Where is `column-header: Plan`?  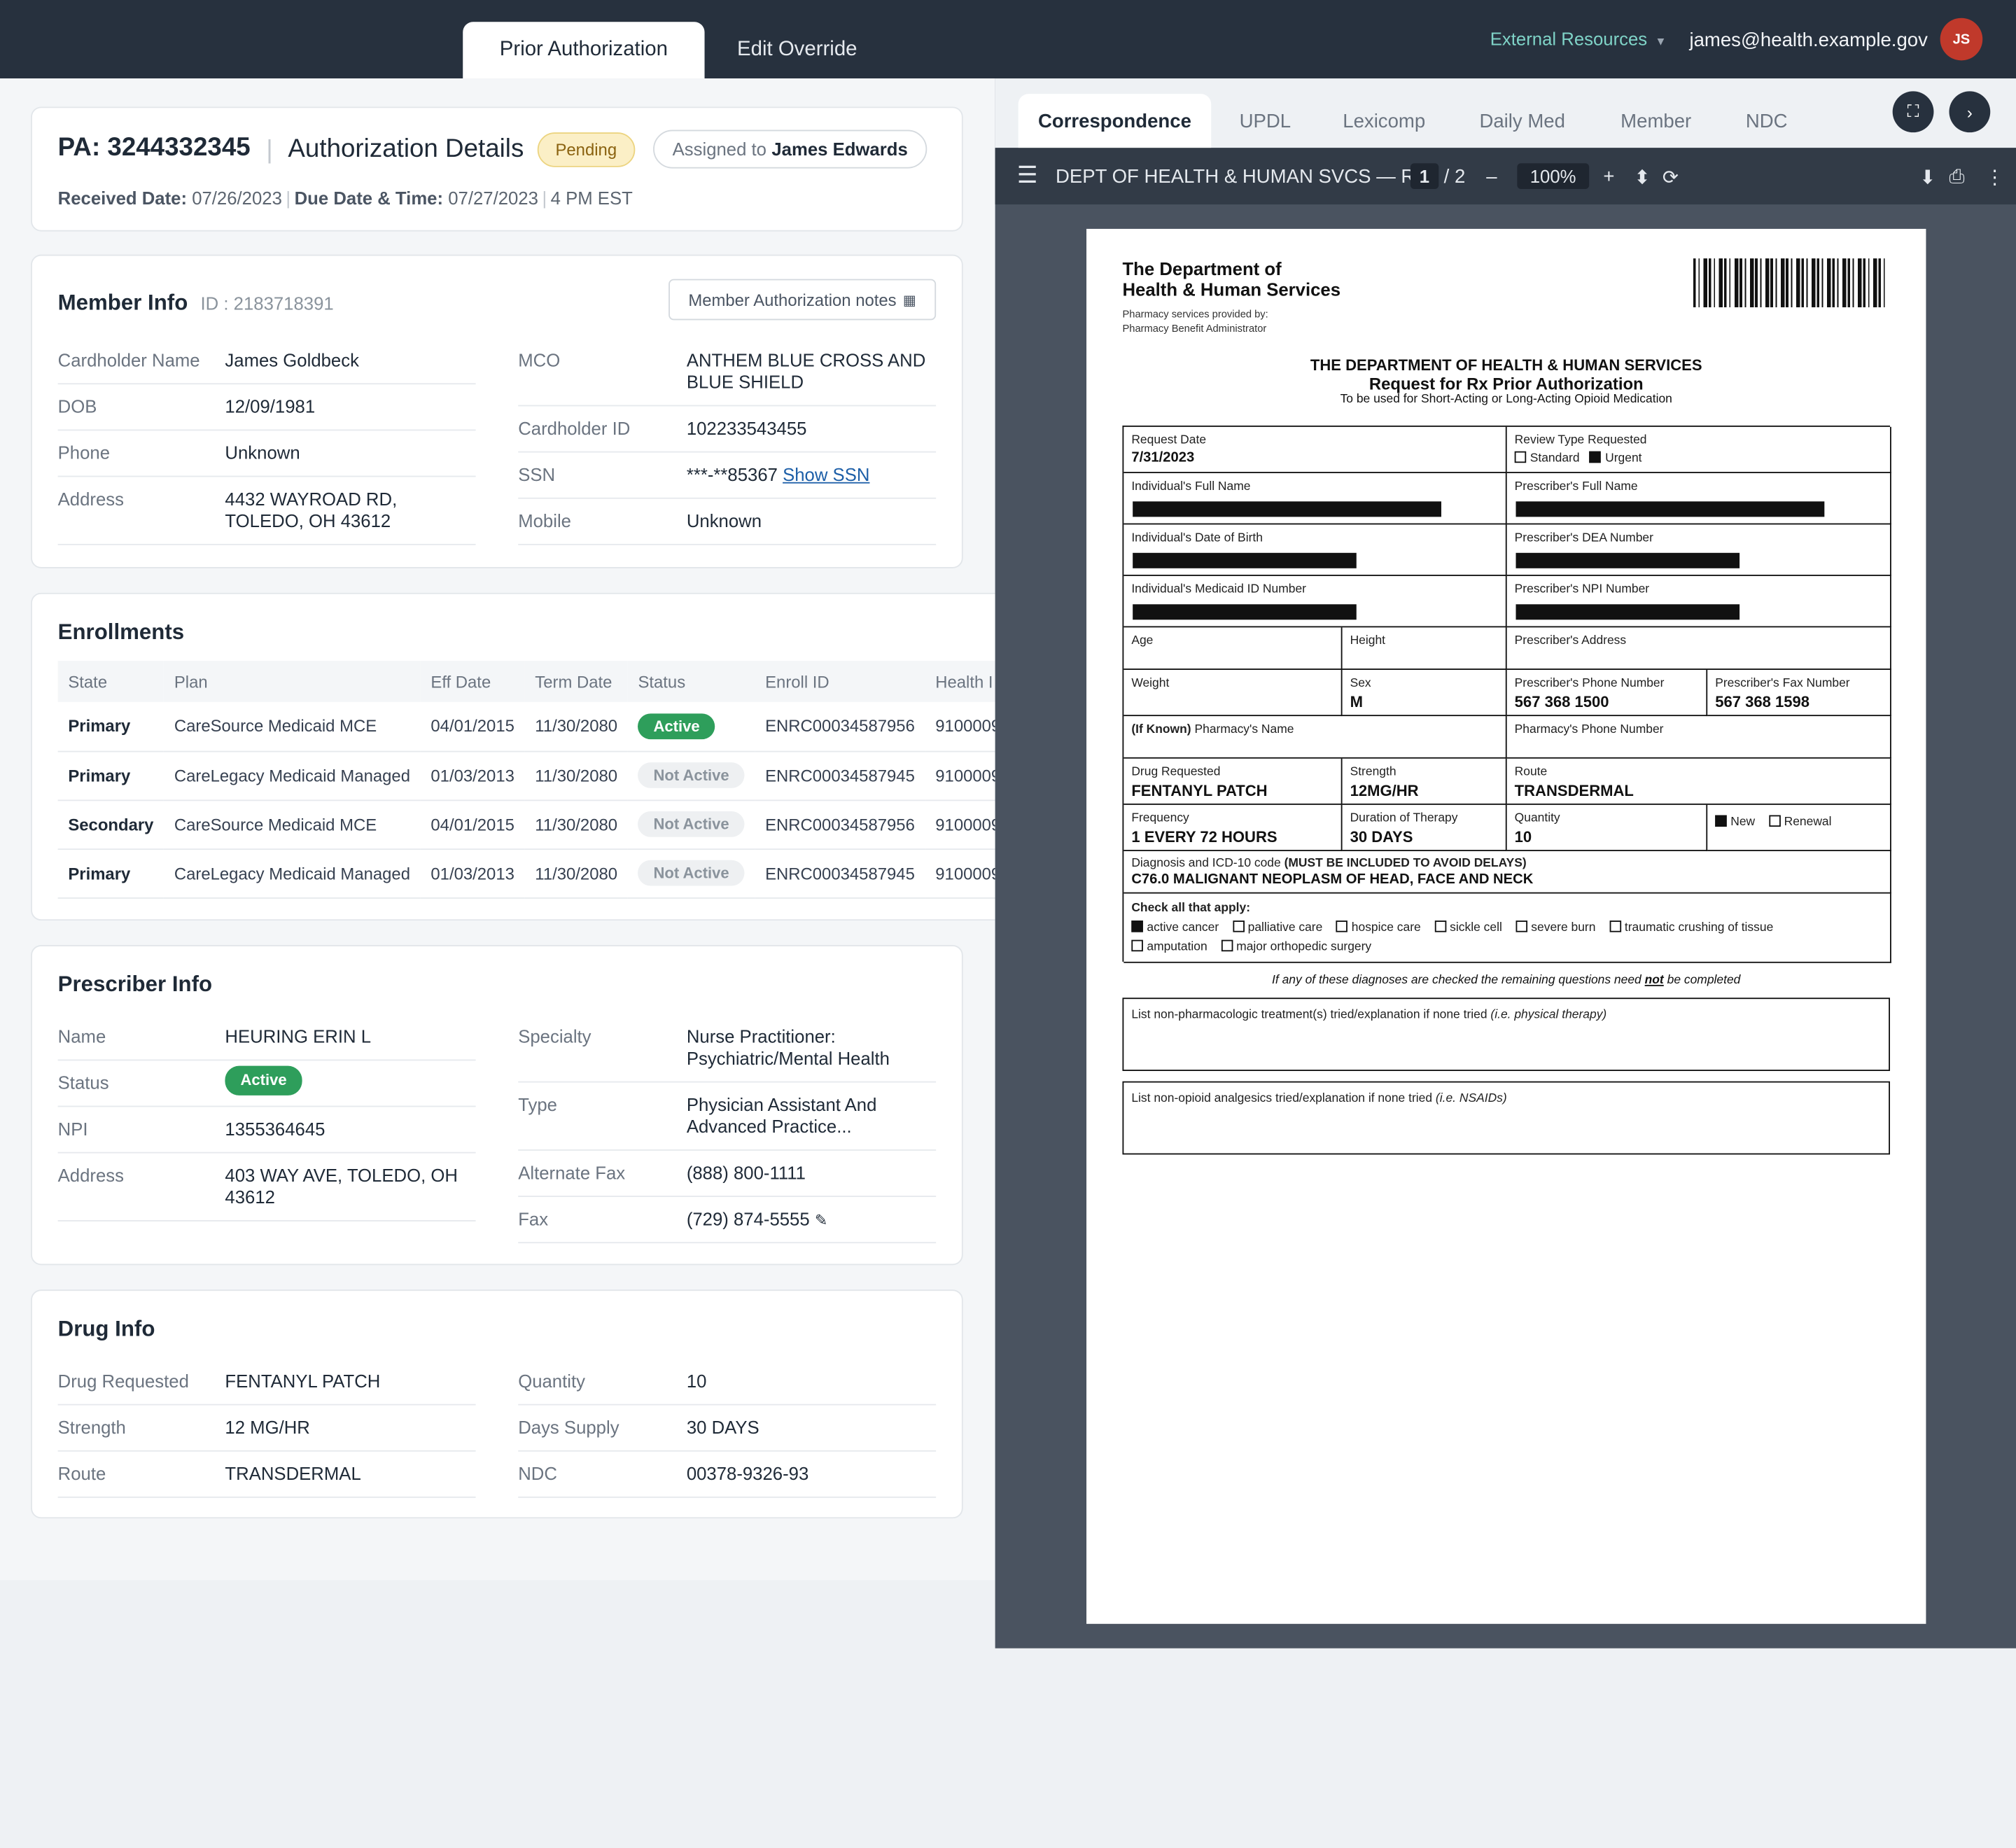
column-header: Plan is located at coordinates (292, 681).